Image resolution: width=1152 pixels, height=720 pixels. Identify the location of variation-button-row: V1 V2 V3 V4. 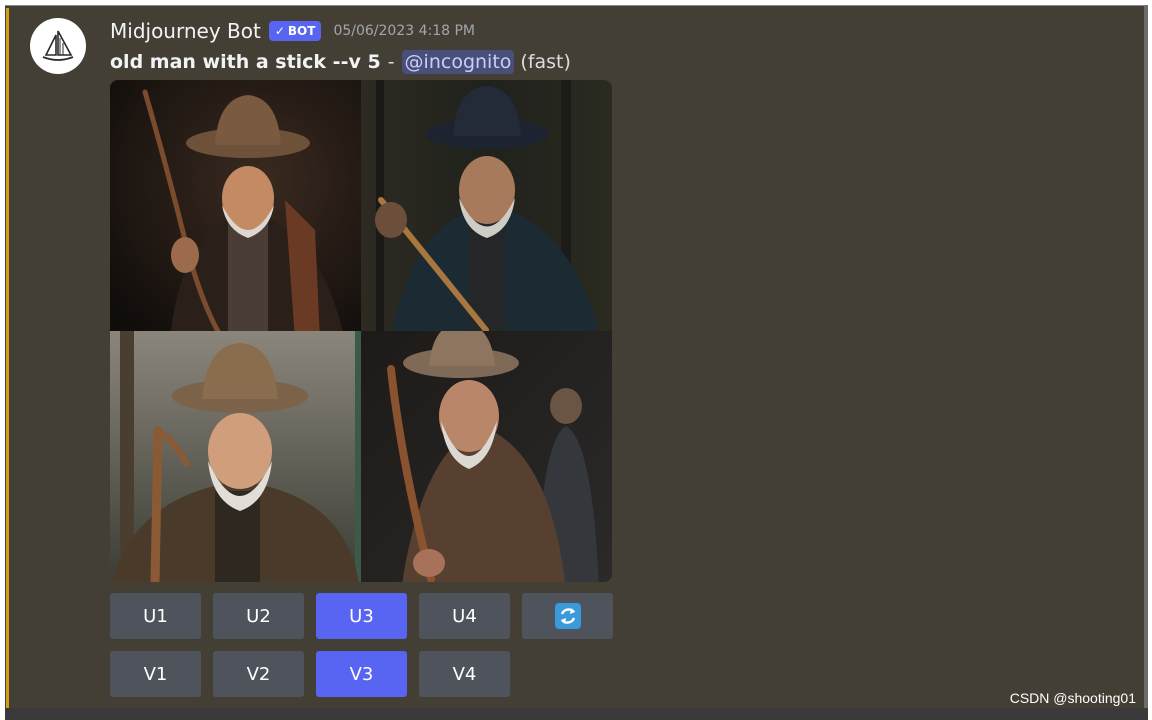
(310, 674).